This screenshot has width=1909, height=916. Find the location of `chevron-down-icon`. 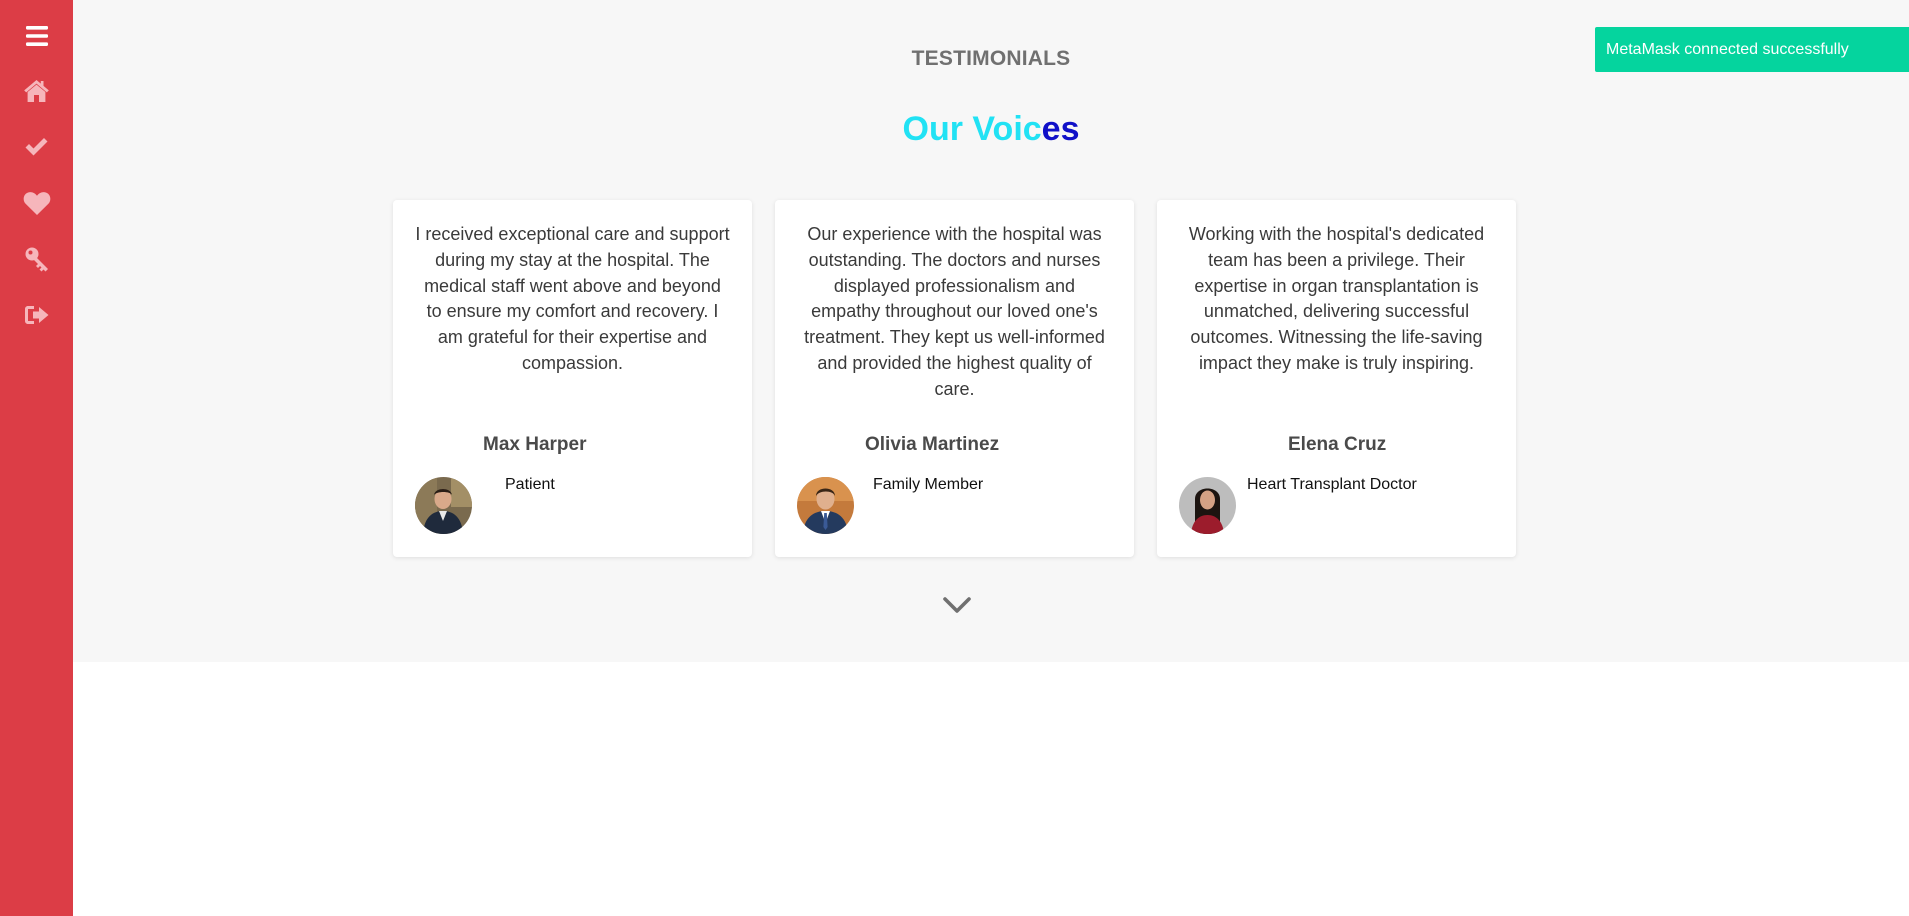

chevron-down-icon is located at coordinates (957, 605).